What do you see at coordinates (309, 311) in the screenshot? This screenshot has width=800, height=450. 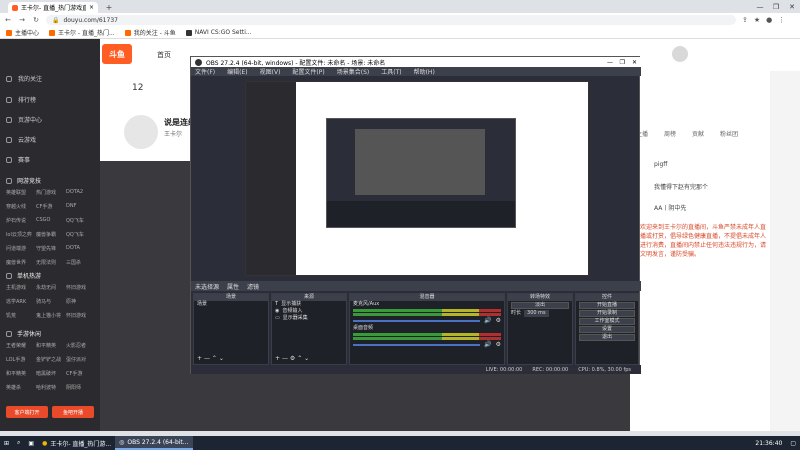 I see `source-item: ◉ 音频输入` at bounding box center [309, 311].